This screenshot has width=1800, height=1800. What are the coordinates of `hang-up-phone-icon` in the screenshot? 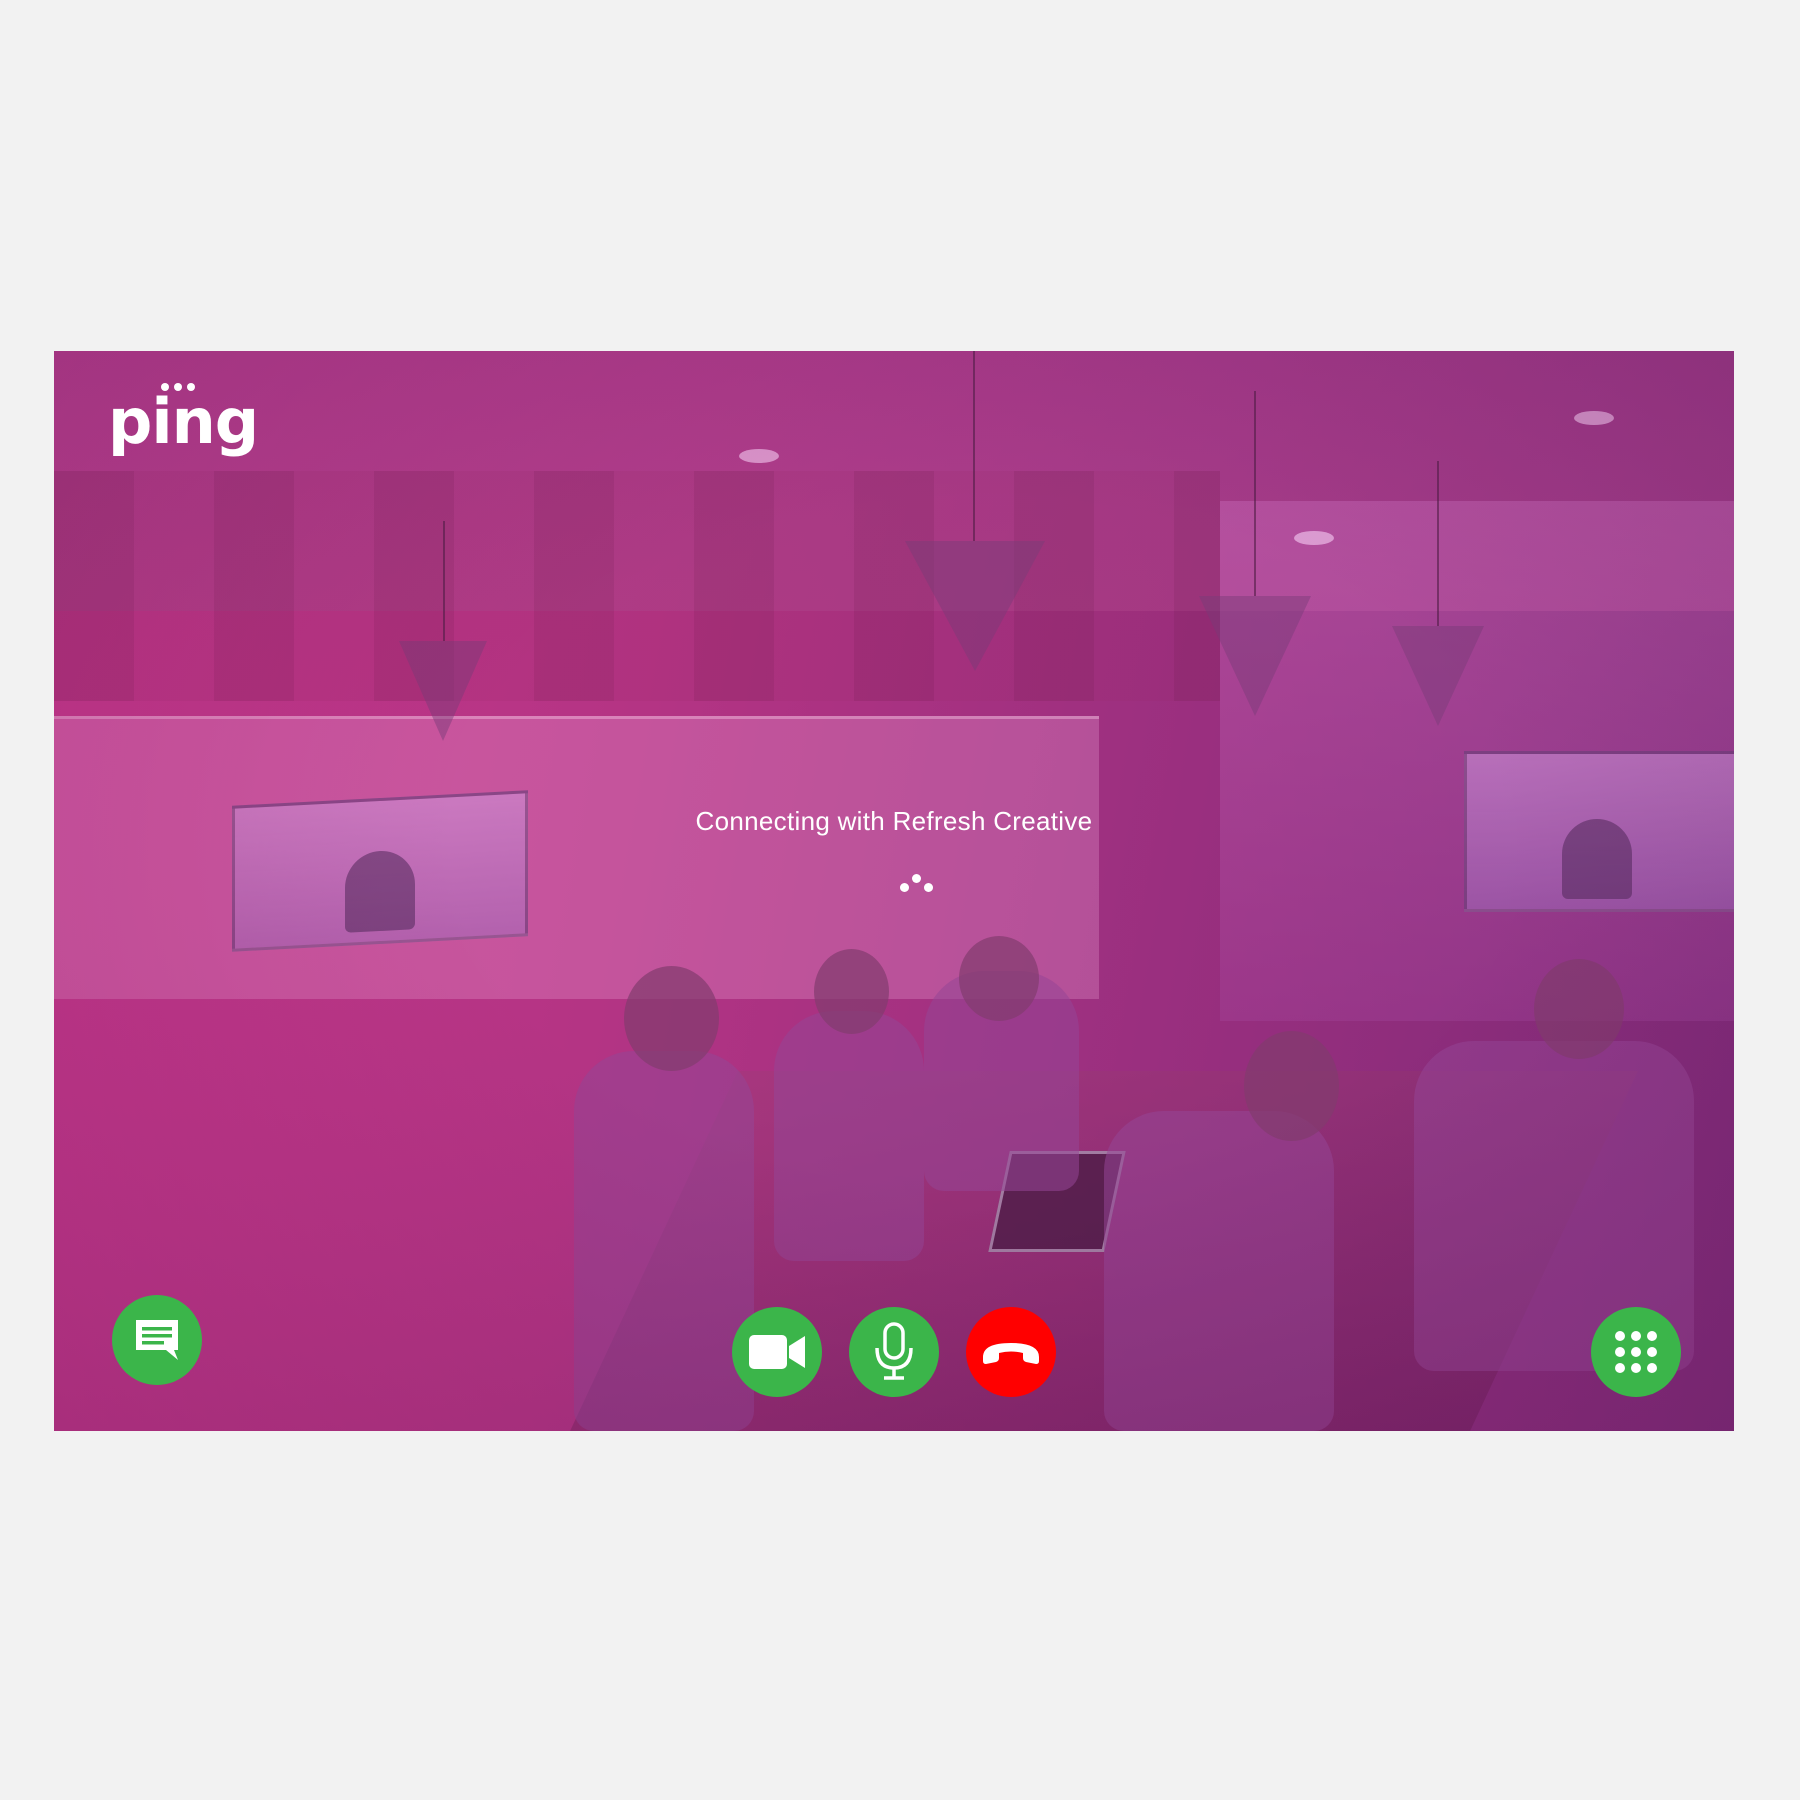 It's located at (1011, 1353).